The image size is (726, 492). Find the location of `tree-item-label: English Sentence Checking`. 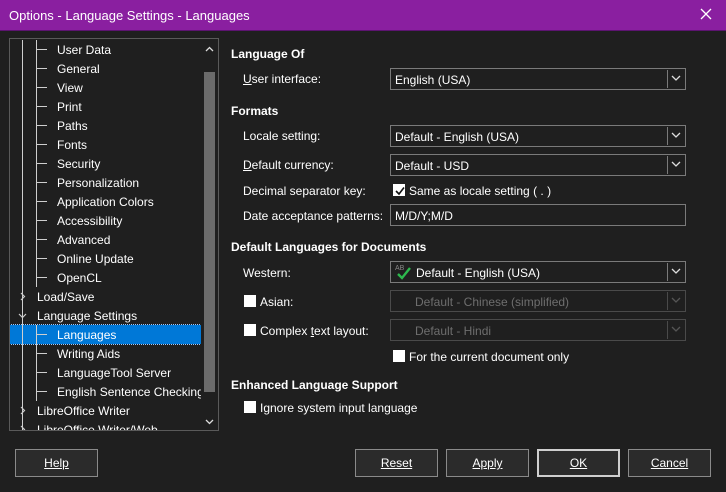

tree-item-label: English Sentence Checking is located at coordinates (130, 392).